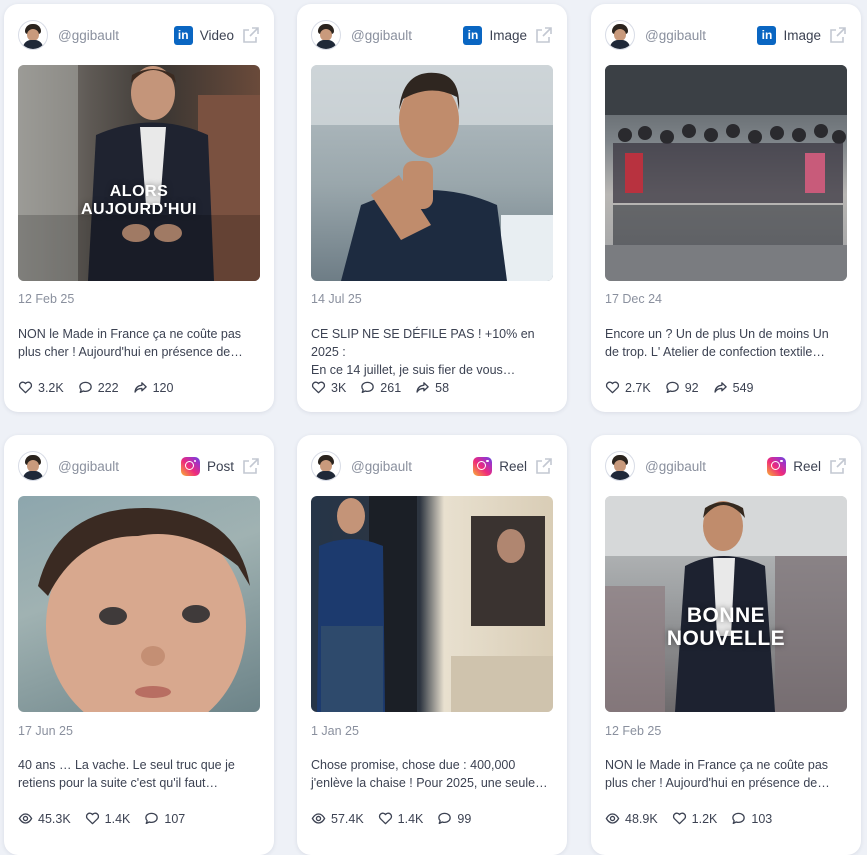 The width and height of the screenshot is (867, 855). What do you see at coordinates (54, 818) in the screenshot?
I see `stat-value: 45.3K` at bounding box center [54, 818].